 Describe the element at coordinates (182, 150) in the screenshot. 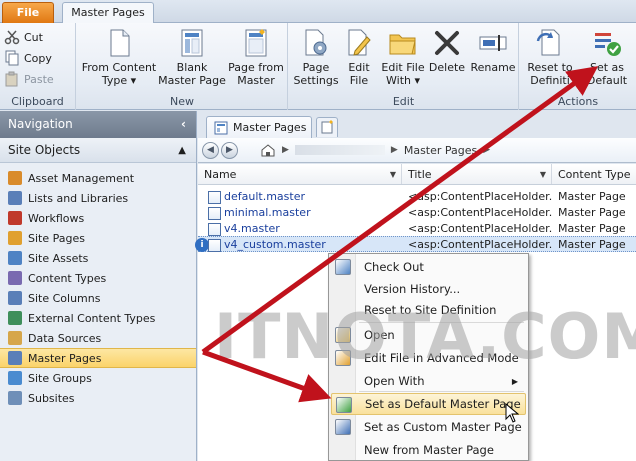

I see `chevron-up-icon: ▲` at that location.